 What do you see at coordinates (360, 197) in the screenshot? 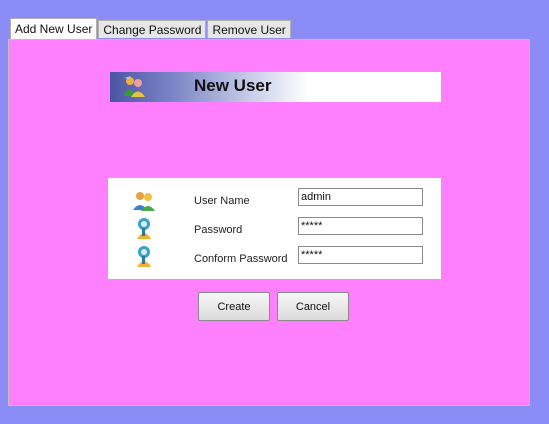
I see `user-name-input` at bounding box center [360, 197].